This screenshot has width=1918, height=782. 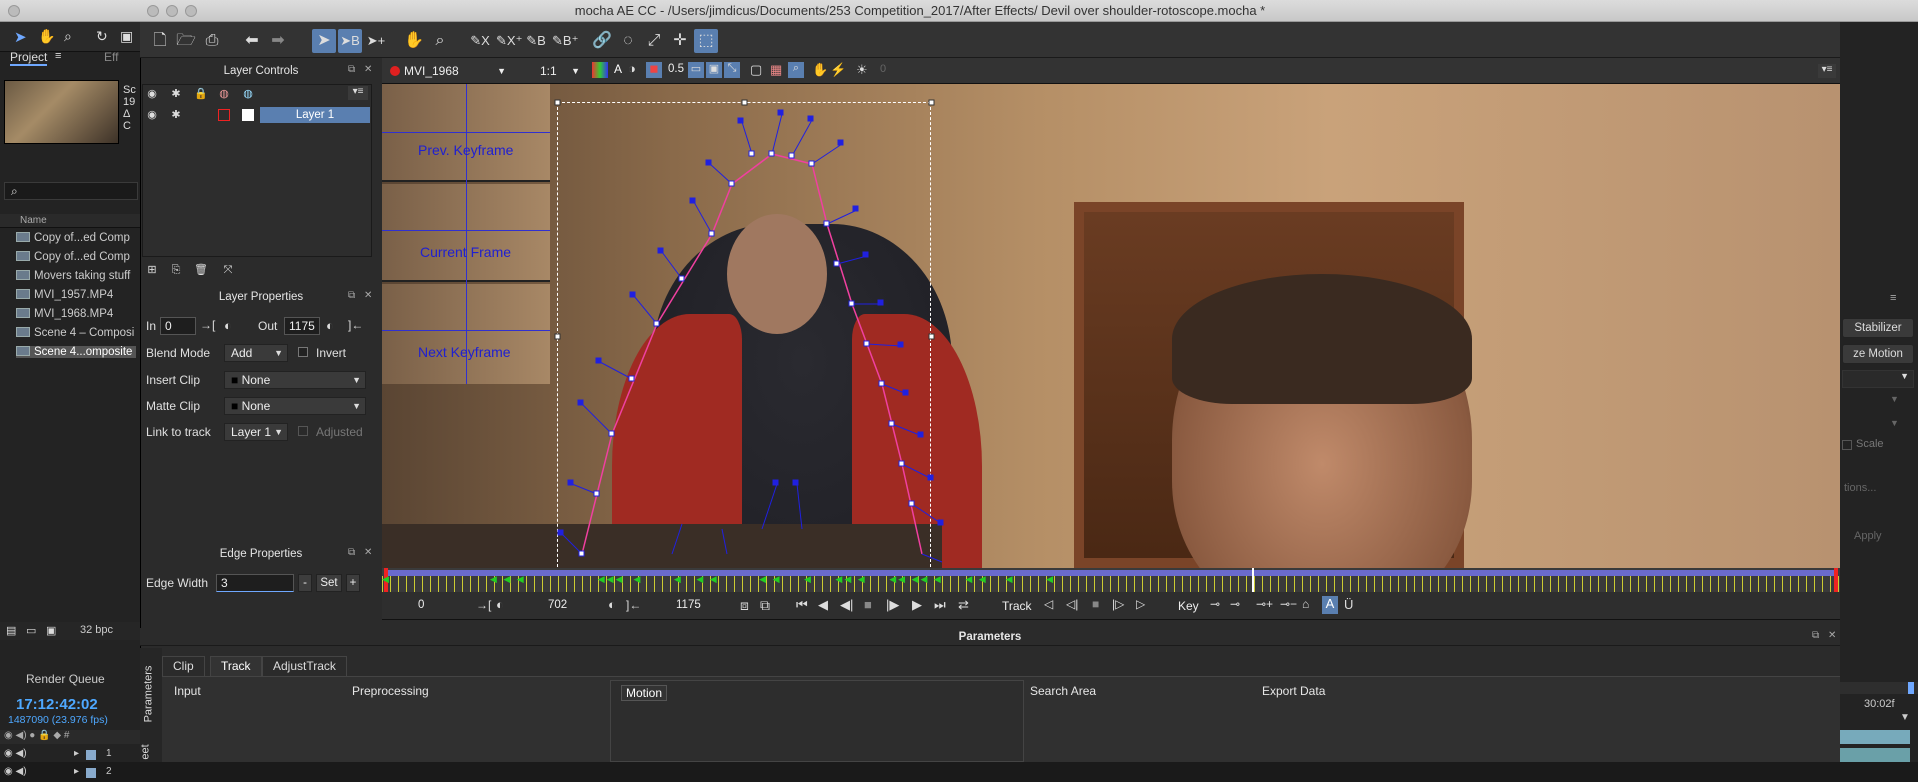 I want to click on create-xspline-icon: ✎X, so click(x=480, y=41).